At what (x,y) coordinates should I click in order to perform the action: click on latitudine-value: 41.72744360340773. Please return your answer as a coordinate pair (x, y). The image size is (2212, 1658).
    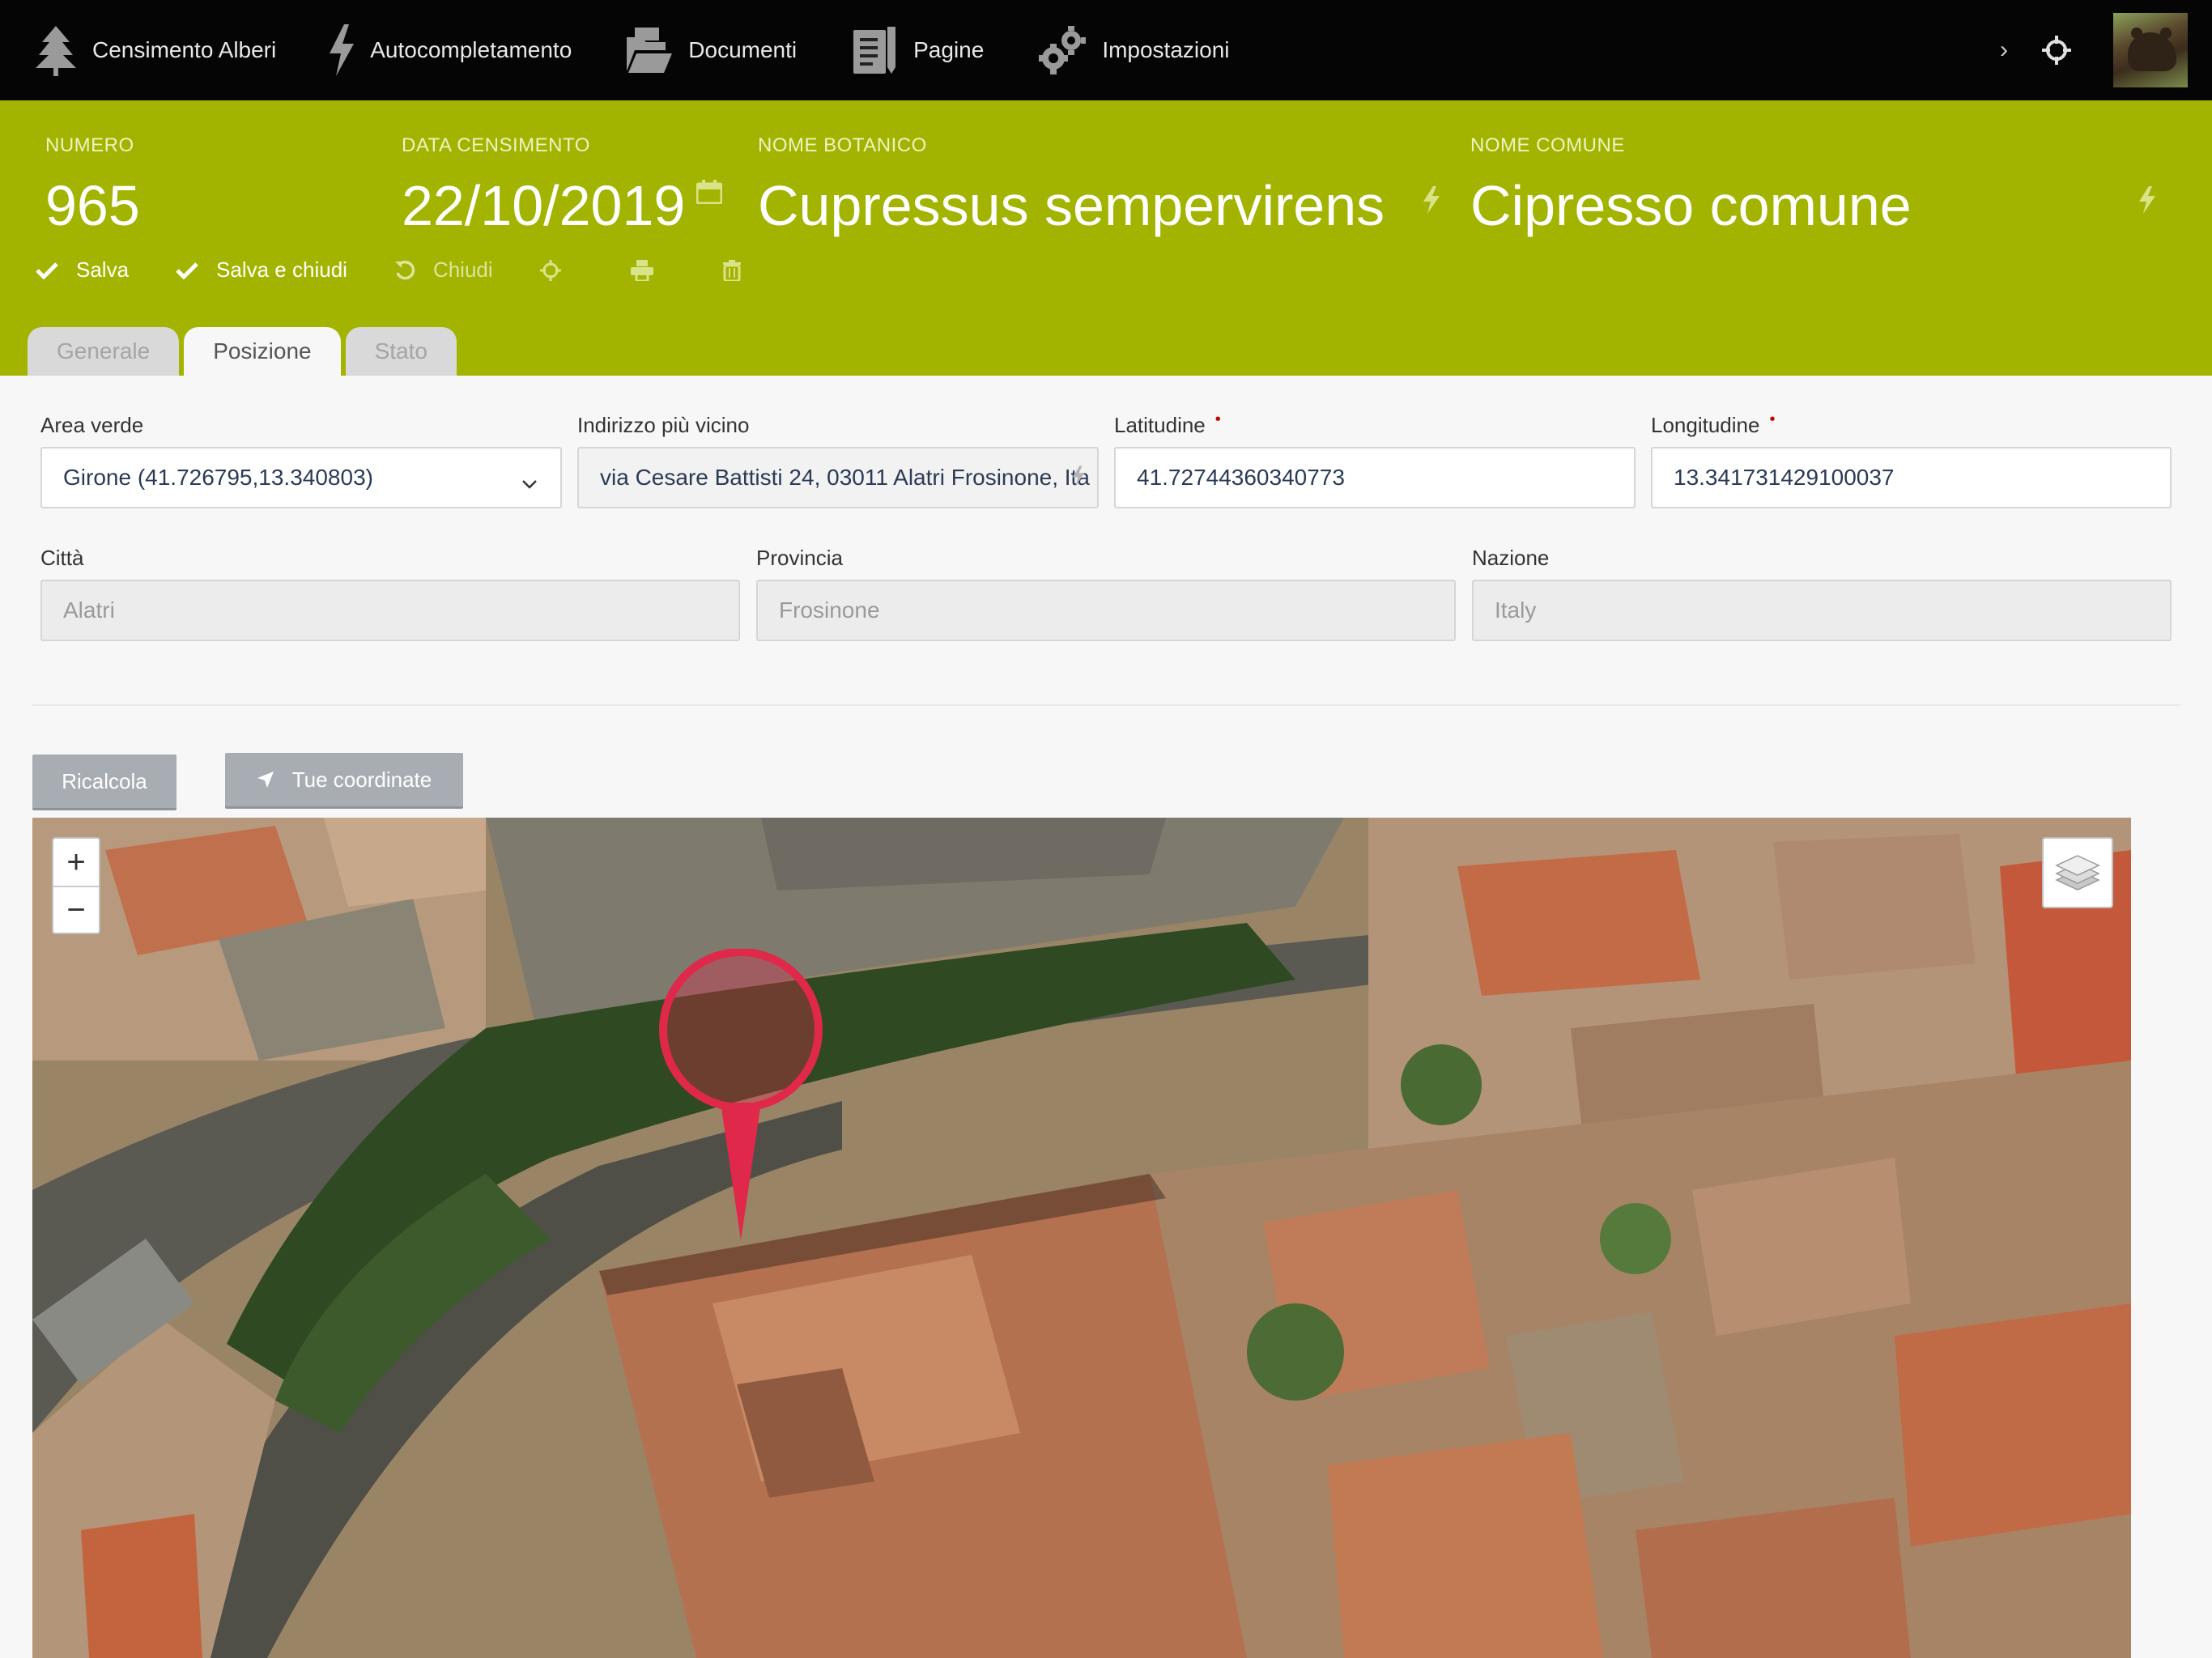
    Looking at the image, I should click on (1241, 477).